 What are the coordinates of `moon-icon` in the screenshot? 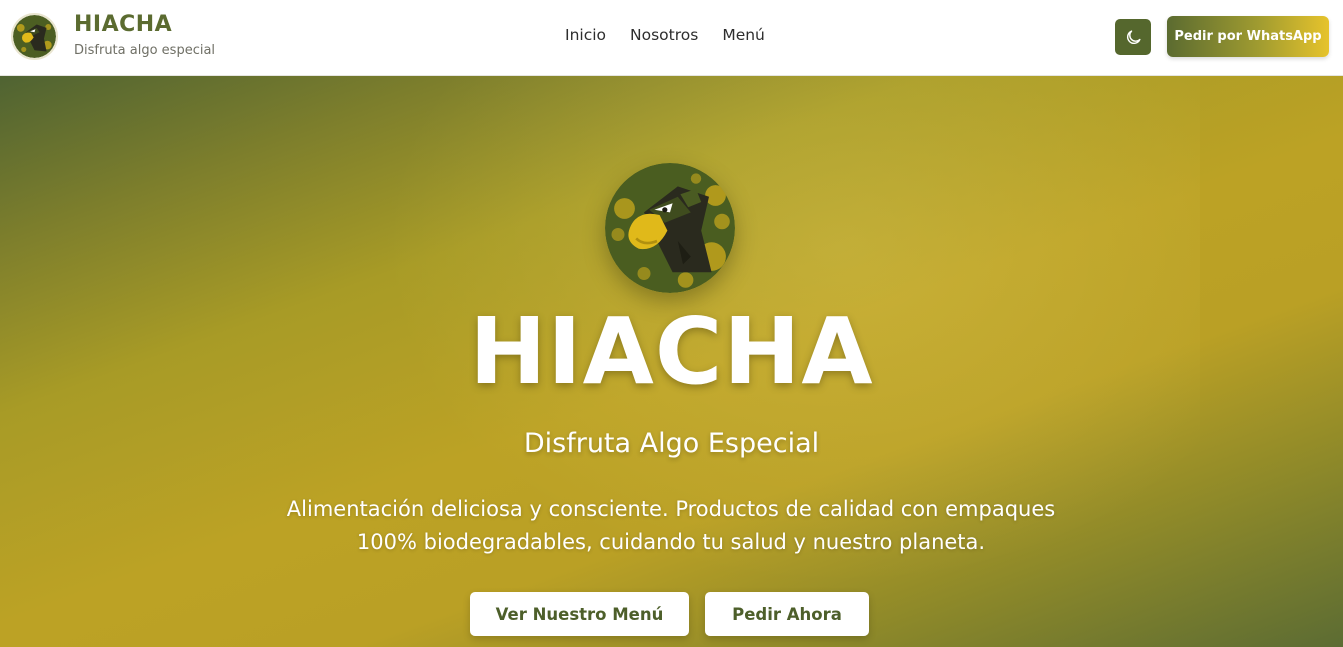 It's located at (1133, 36).